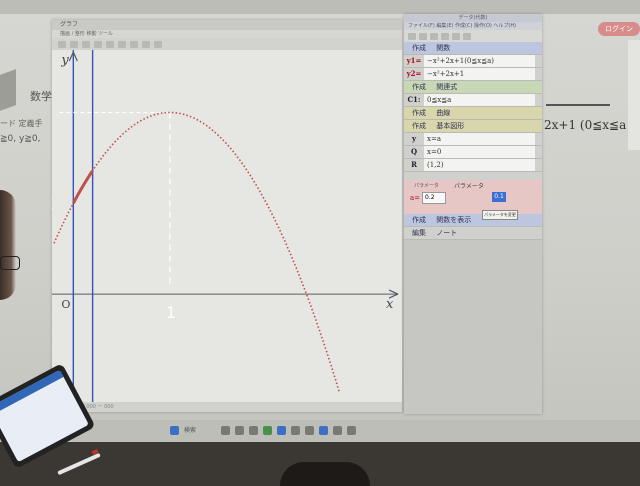  What do you see at coordinates (8, 90) in the screenshot?
I see `book-icon` at bounding box center [8, 90].